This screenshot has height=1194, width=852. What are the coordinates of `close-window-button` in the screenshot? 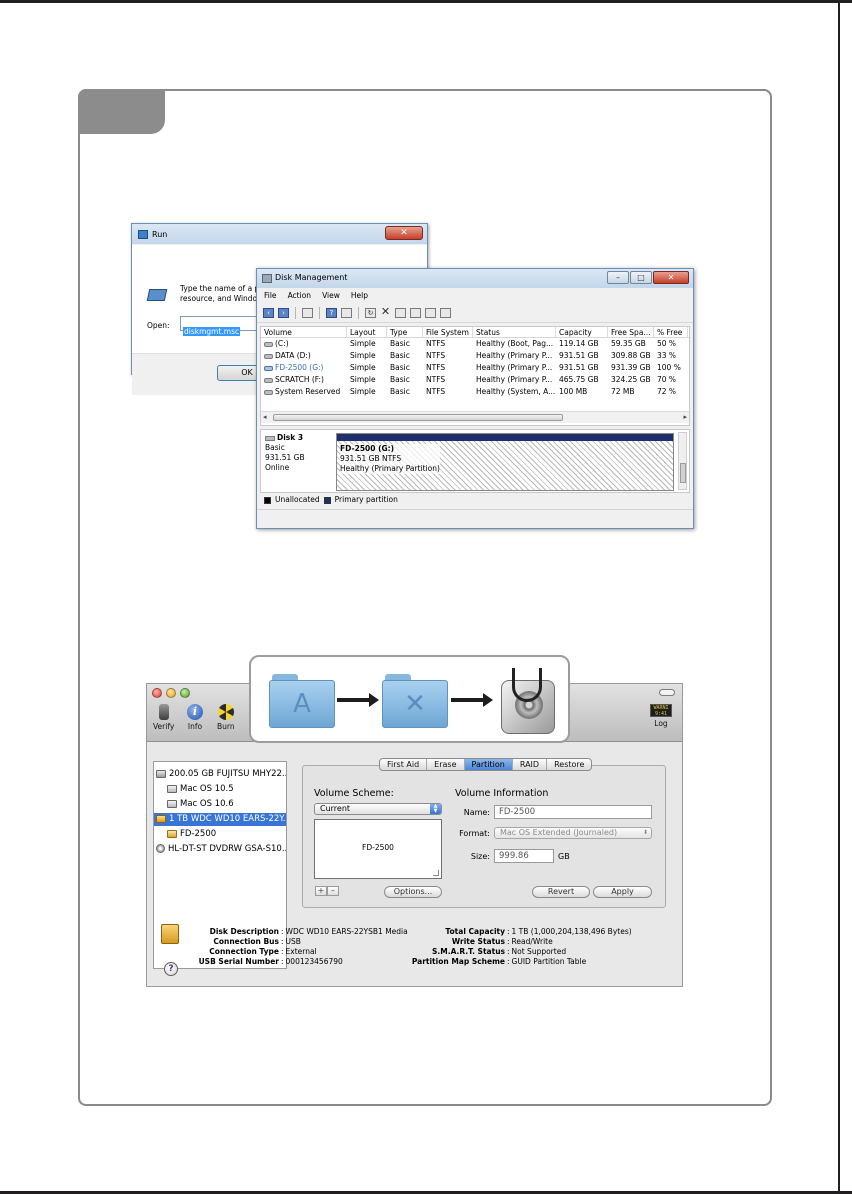 It's located at (157, 693).